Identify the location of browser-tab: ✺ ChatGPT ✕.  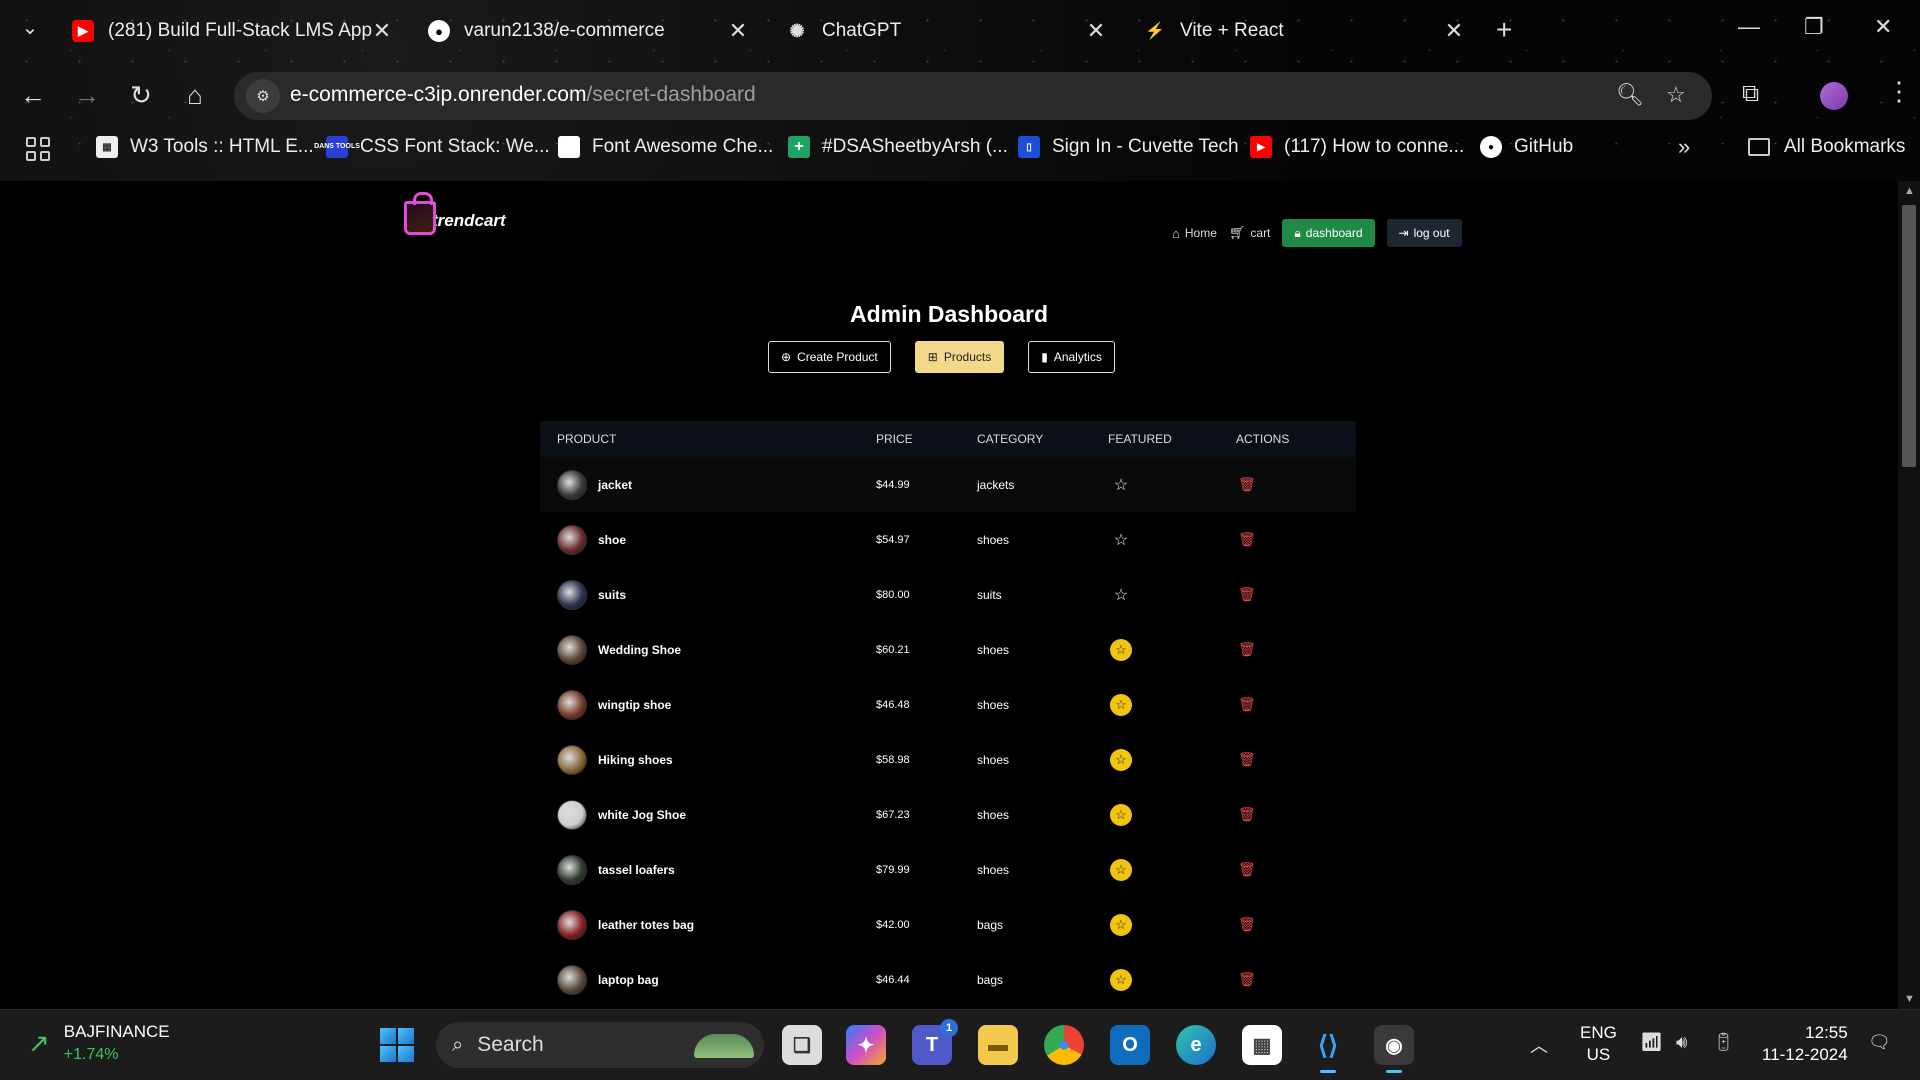
(947, 31).